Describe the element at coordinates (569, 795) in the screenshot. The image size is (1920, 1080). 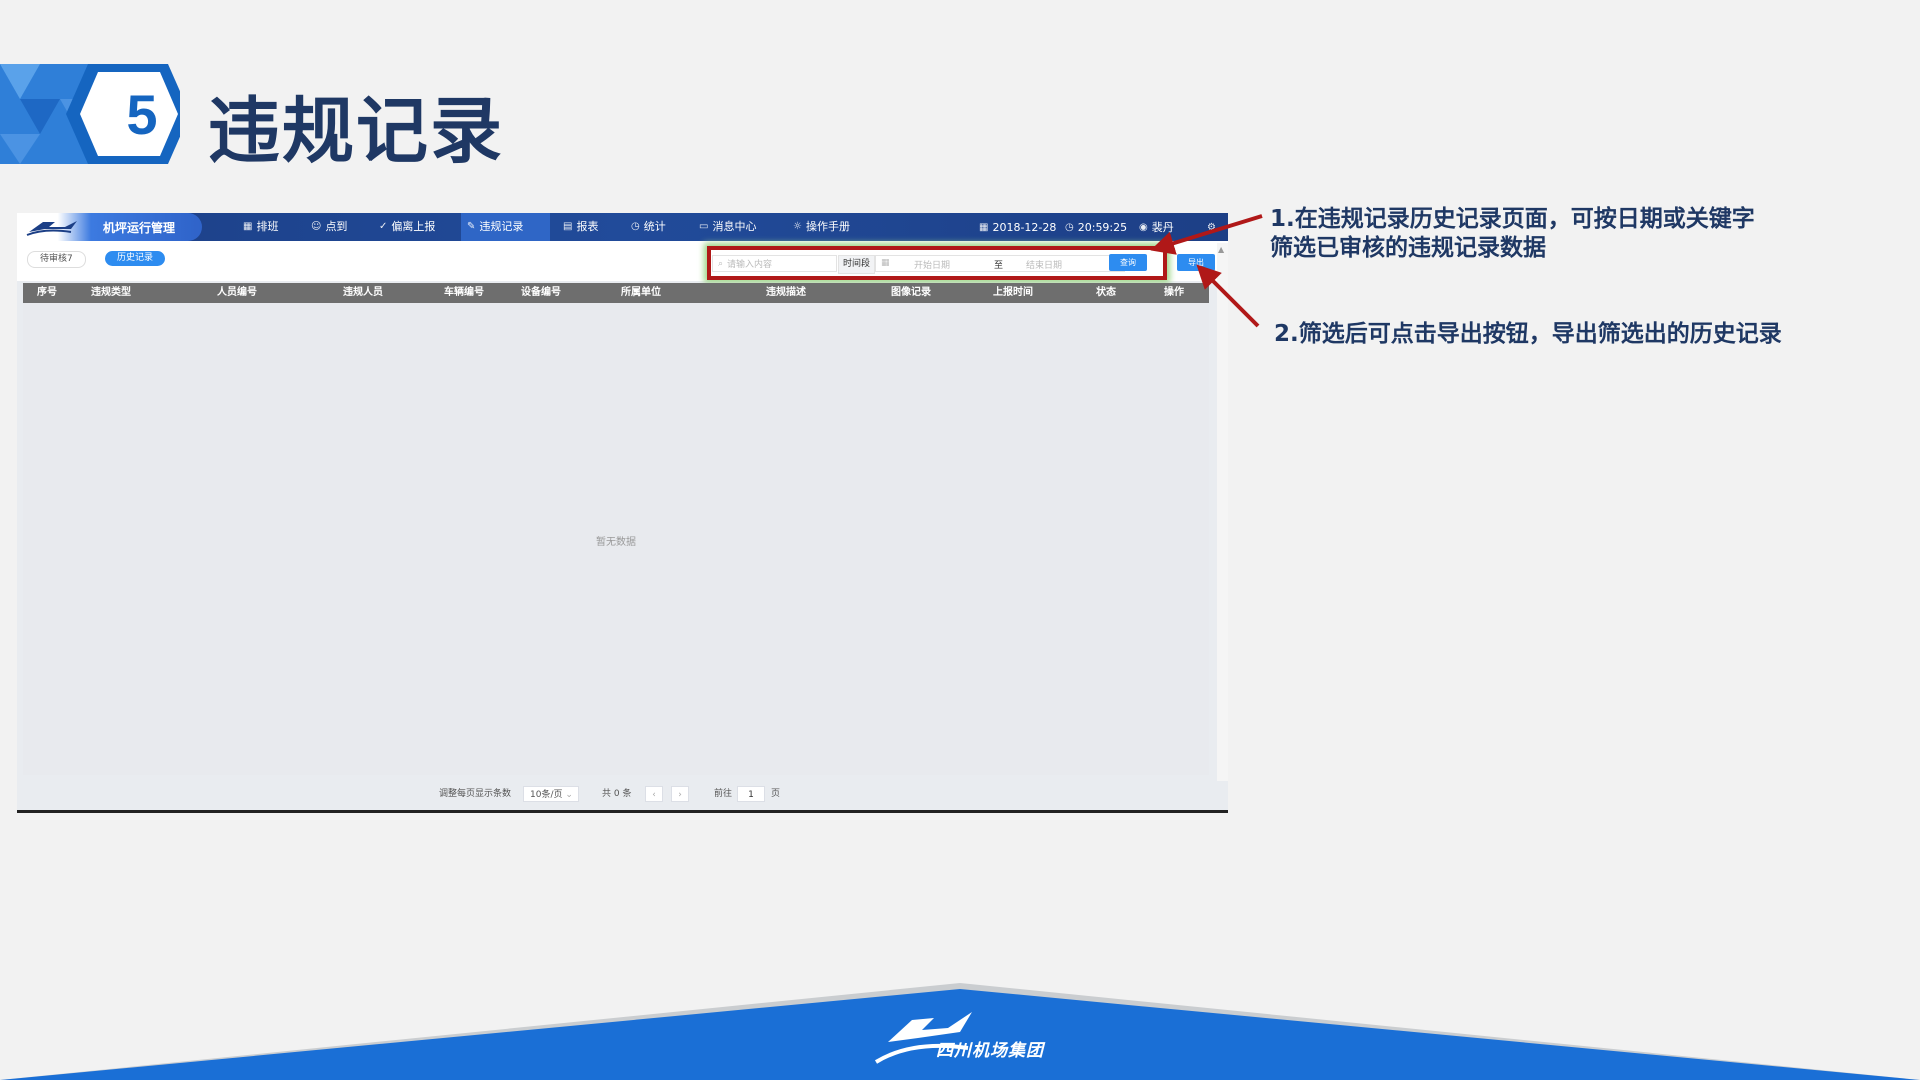
I see `chevron-down-icon: ⌄` at that location.